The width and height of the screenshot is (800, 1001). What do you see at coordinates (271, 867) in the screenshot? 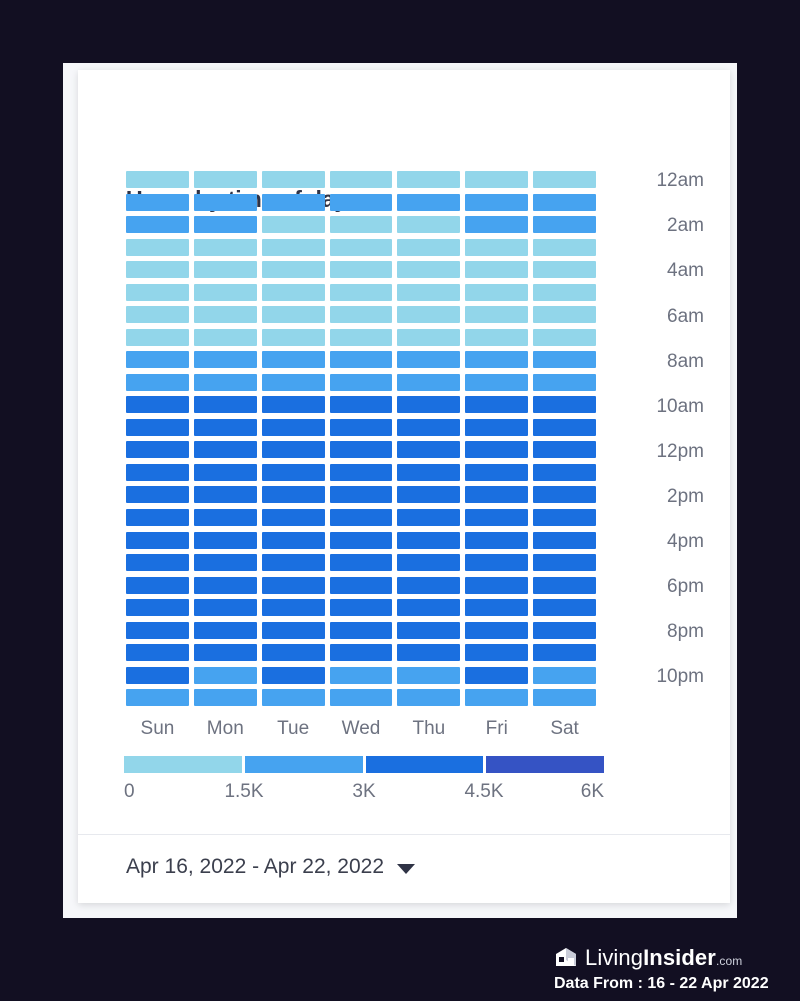
I see `date-range-selector: Apr 16, 2022 - Apr 22, 2022` at bounding box center [271, 867].